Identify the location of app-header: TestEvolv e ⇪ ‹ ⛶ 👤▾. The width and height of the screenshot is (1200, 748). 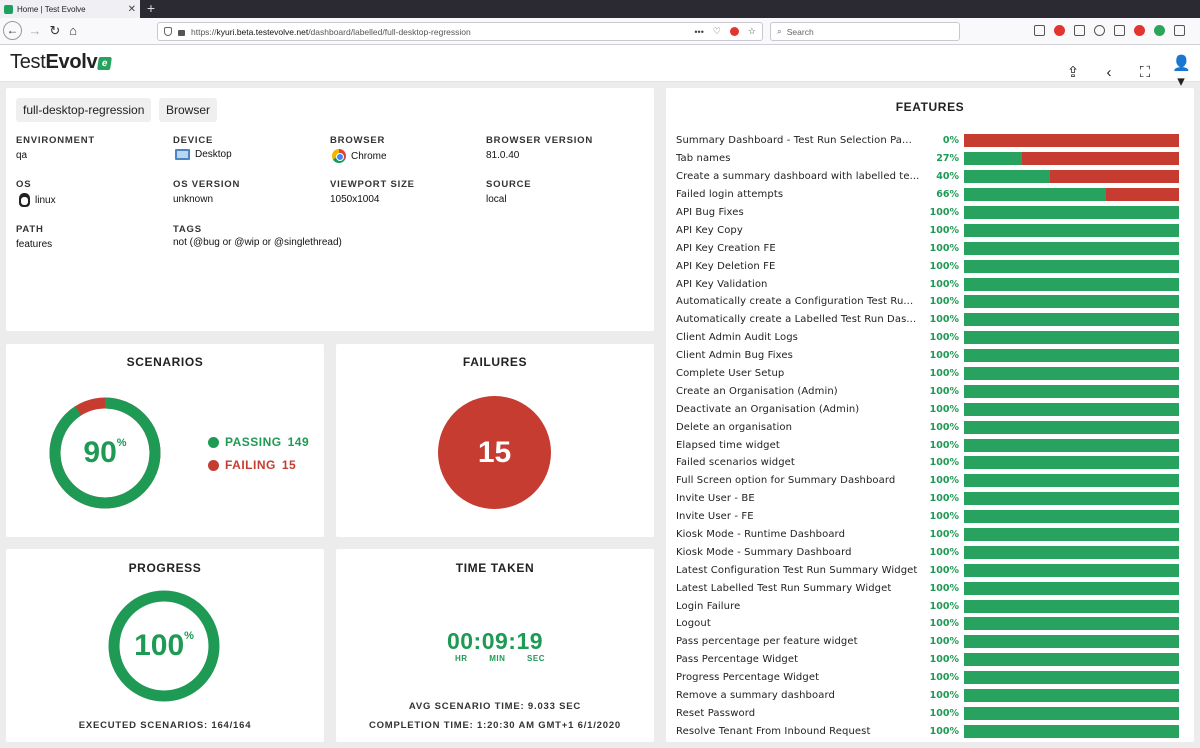
(600, 67).